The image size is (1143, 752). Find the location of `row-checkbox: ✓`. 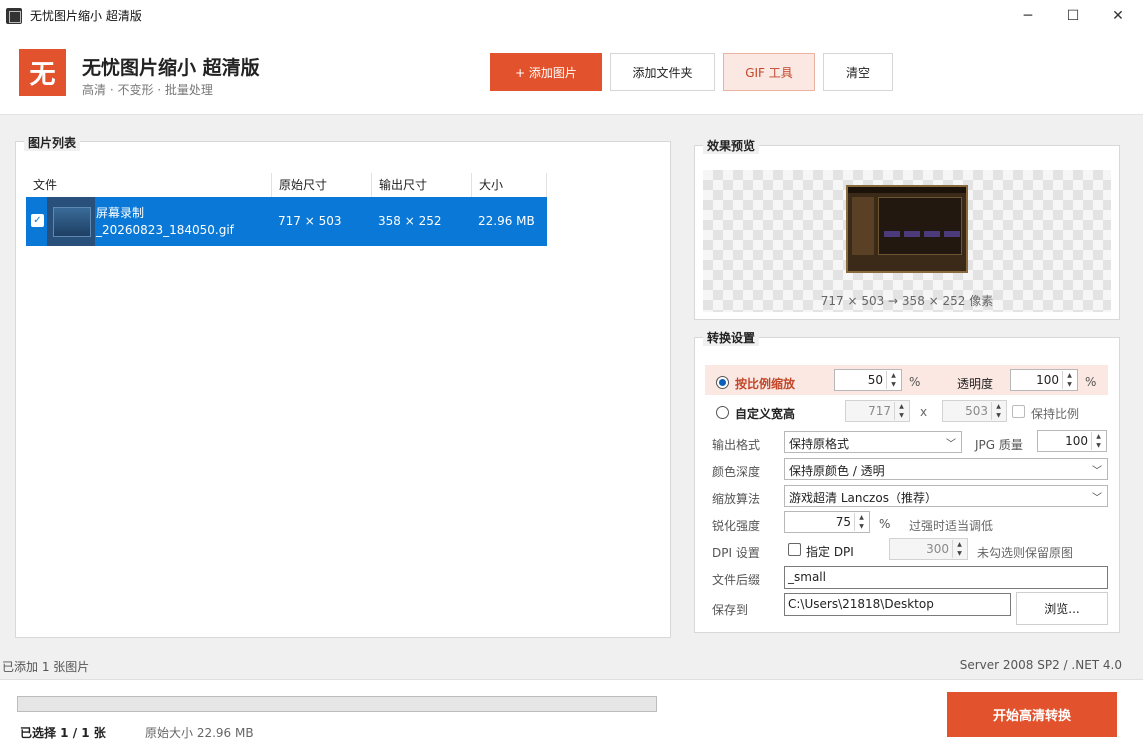

row-checkbox: ✓ is located at coordinates (37, 220).